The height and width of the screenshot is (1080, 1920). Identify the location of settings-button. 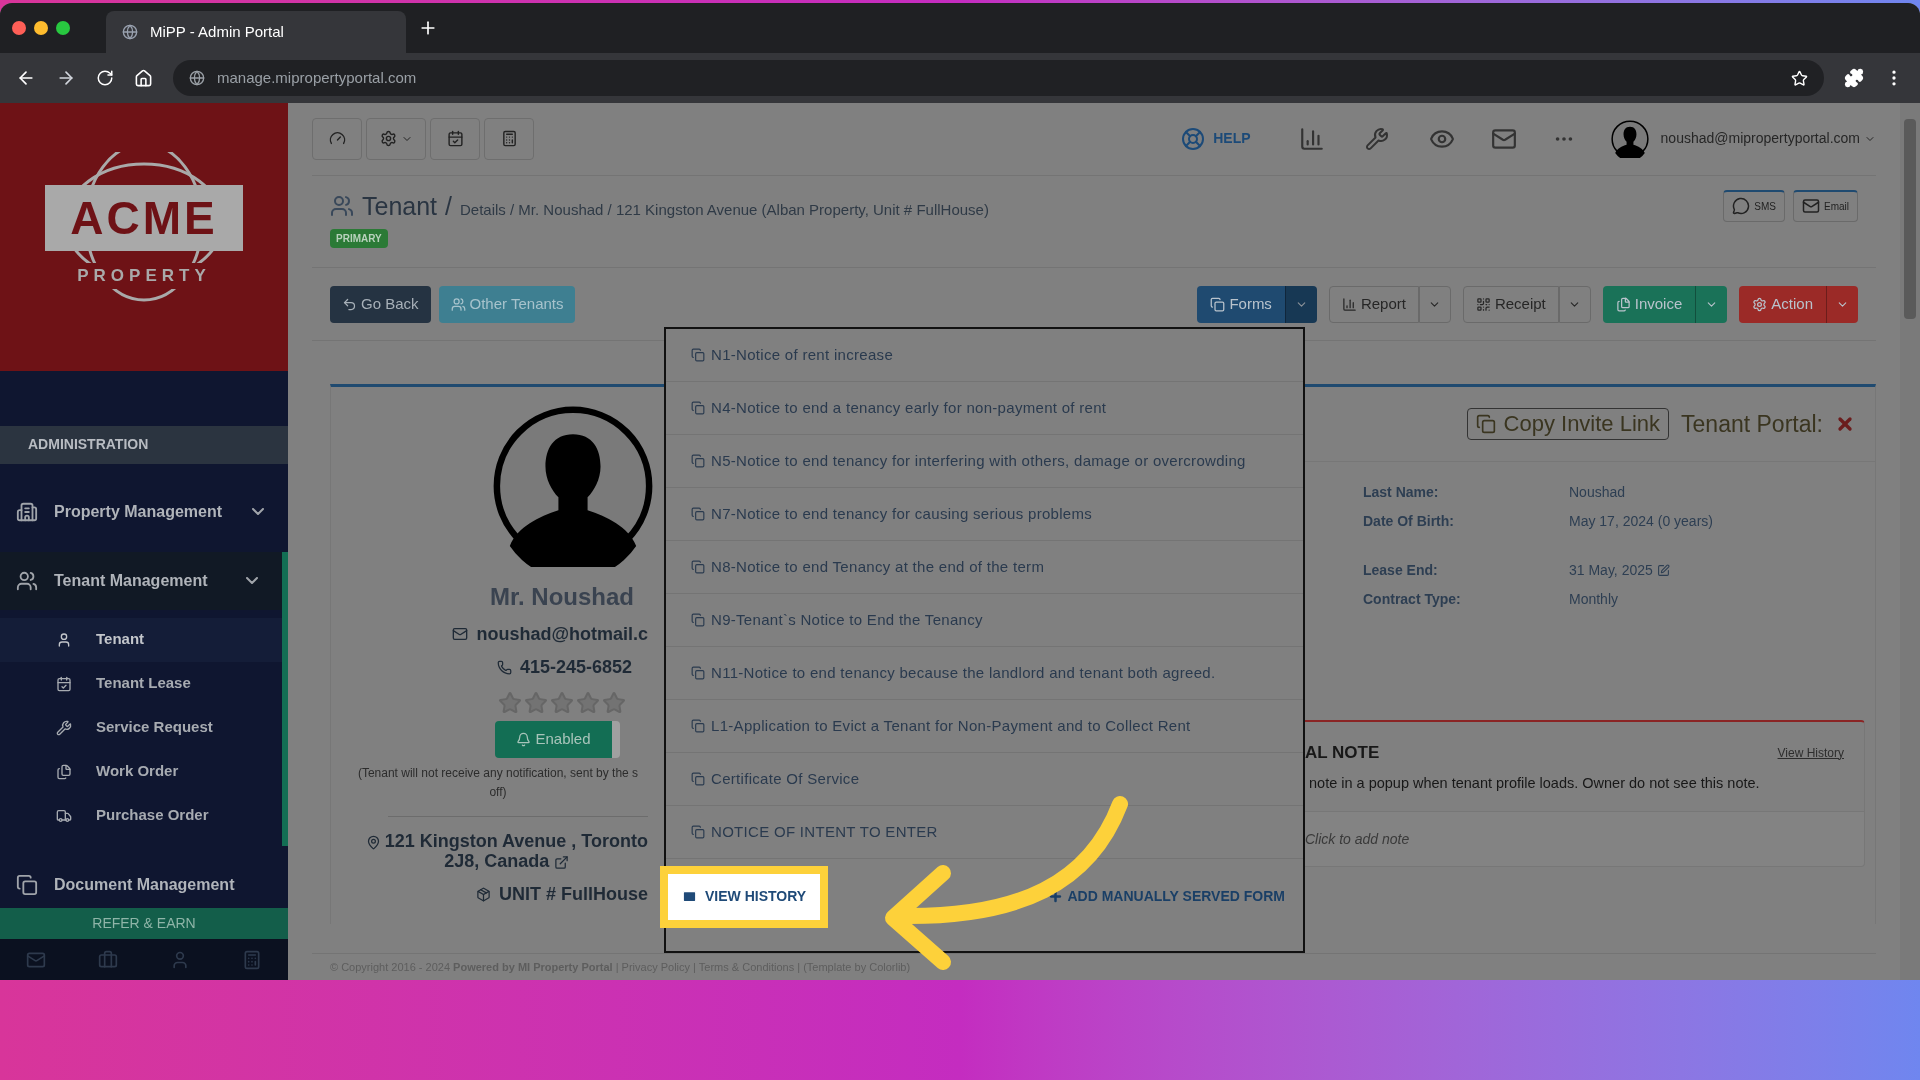
(396, 138).